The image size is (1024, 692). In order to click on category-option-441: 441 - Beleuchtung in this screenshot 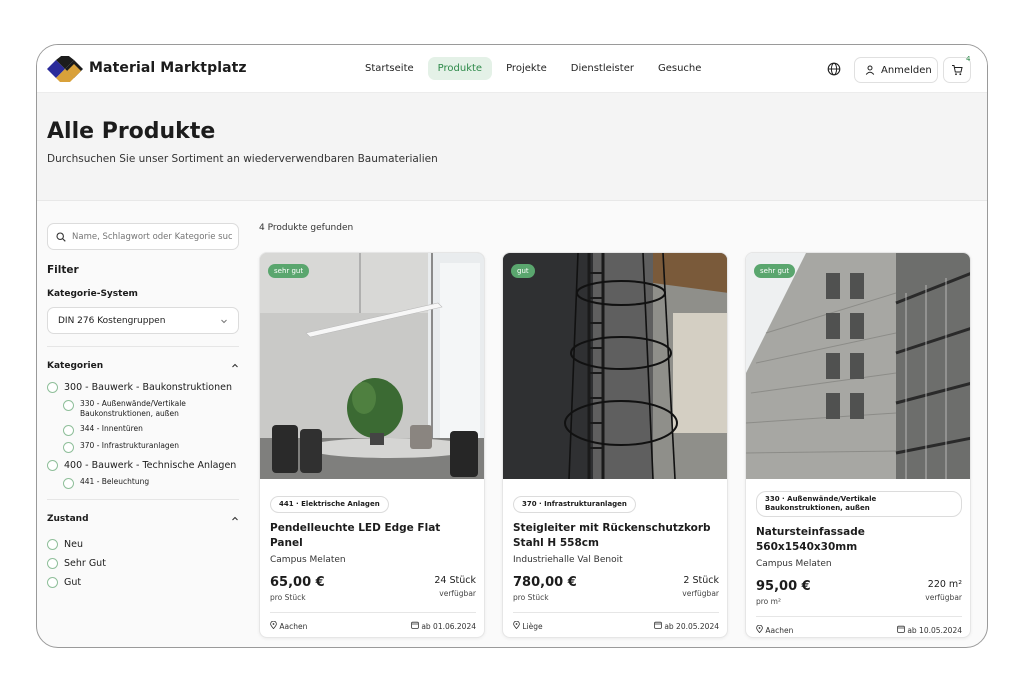, I will do `click(143, 483)`.